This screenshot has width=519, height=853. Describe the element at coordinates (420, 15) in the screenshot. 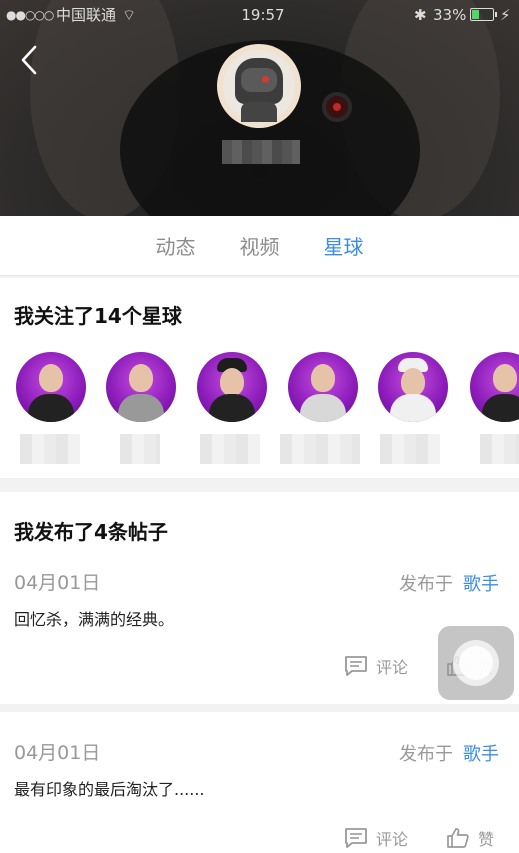

I see `bluetooth-icon: ✱` at that location.